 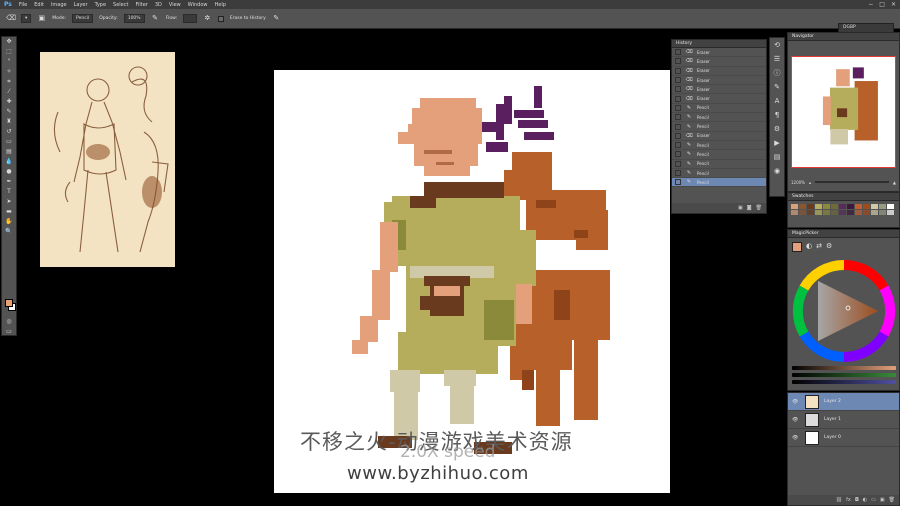 I want to click on menu-select: Select, so click(x=120, y=5).